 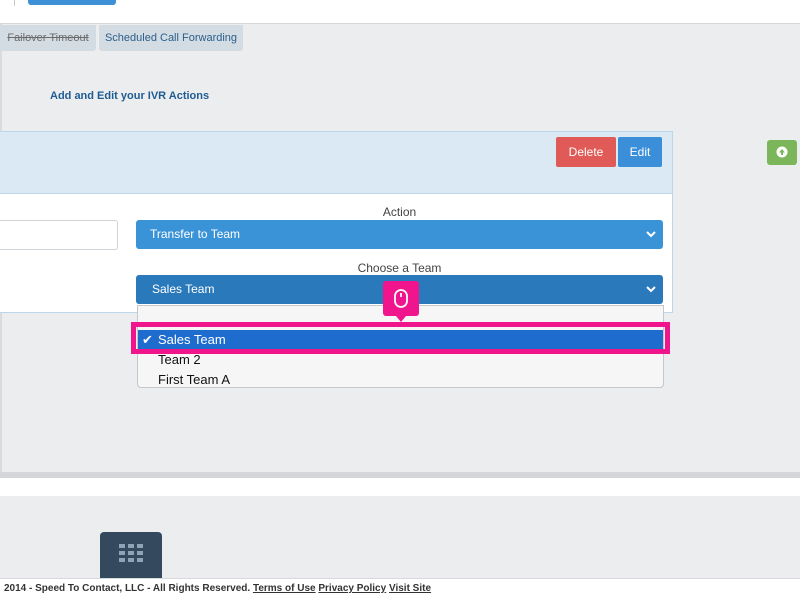 What do you see at coordinates (284, 588) in the screenshot?
I see `terms-link: Terms of Use` at bounding box center [284, 588].